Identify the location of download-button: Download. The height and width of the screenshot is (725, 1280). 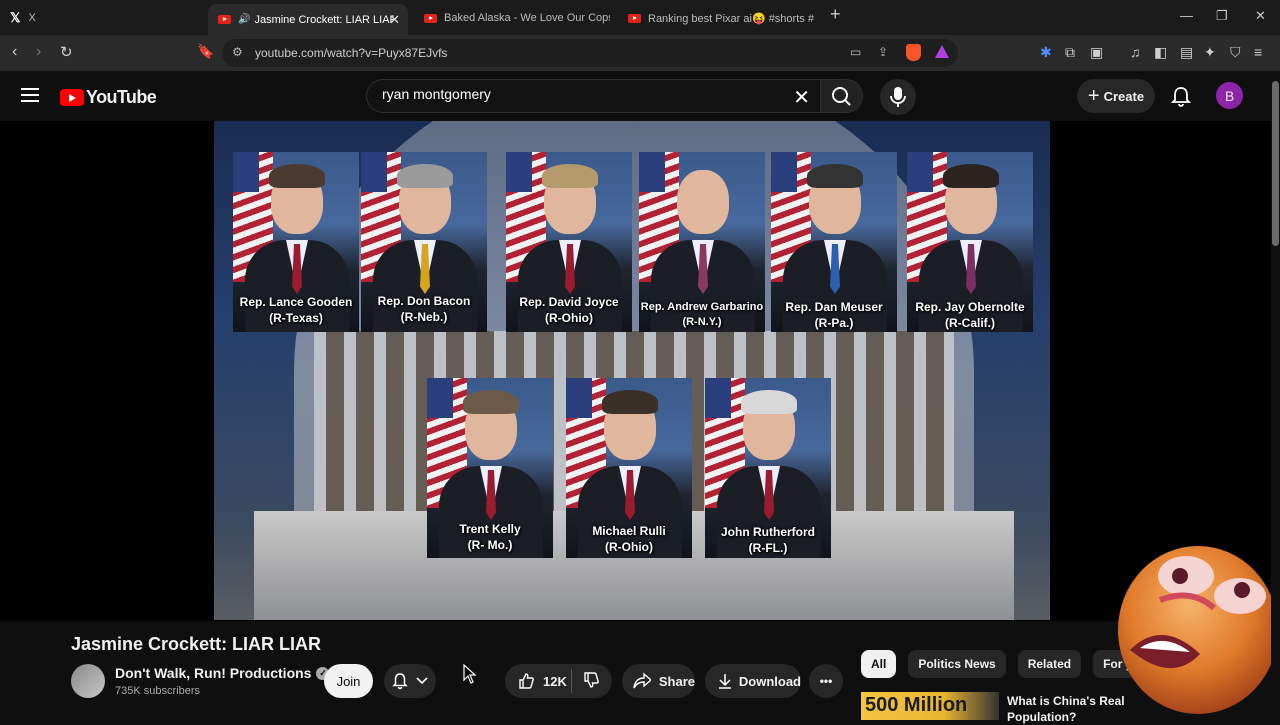
(753, 681).